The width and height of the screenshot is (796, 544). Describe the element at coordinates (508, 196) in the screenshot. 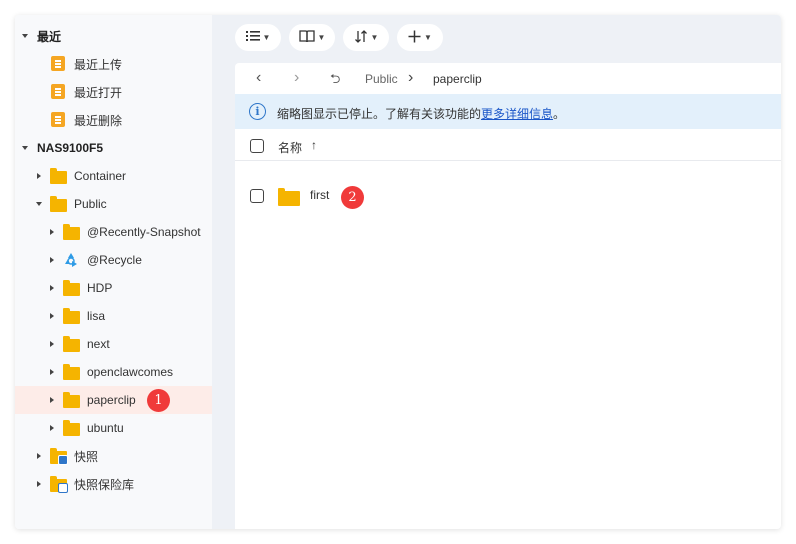

I see `list-item: first 2` at that location.